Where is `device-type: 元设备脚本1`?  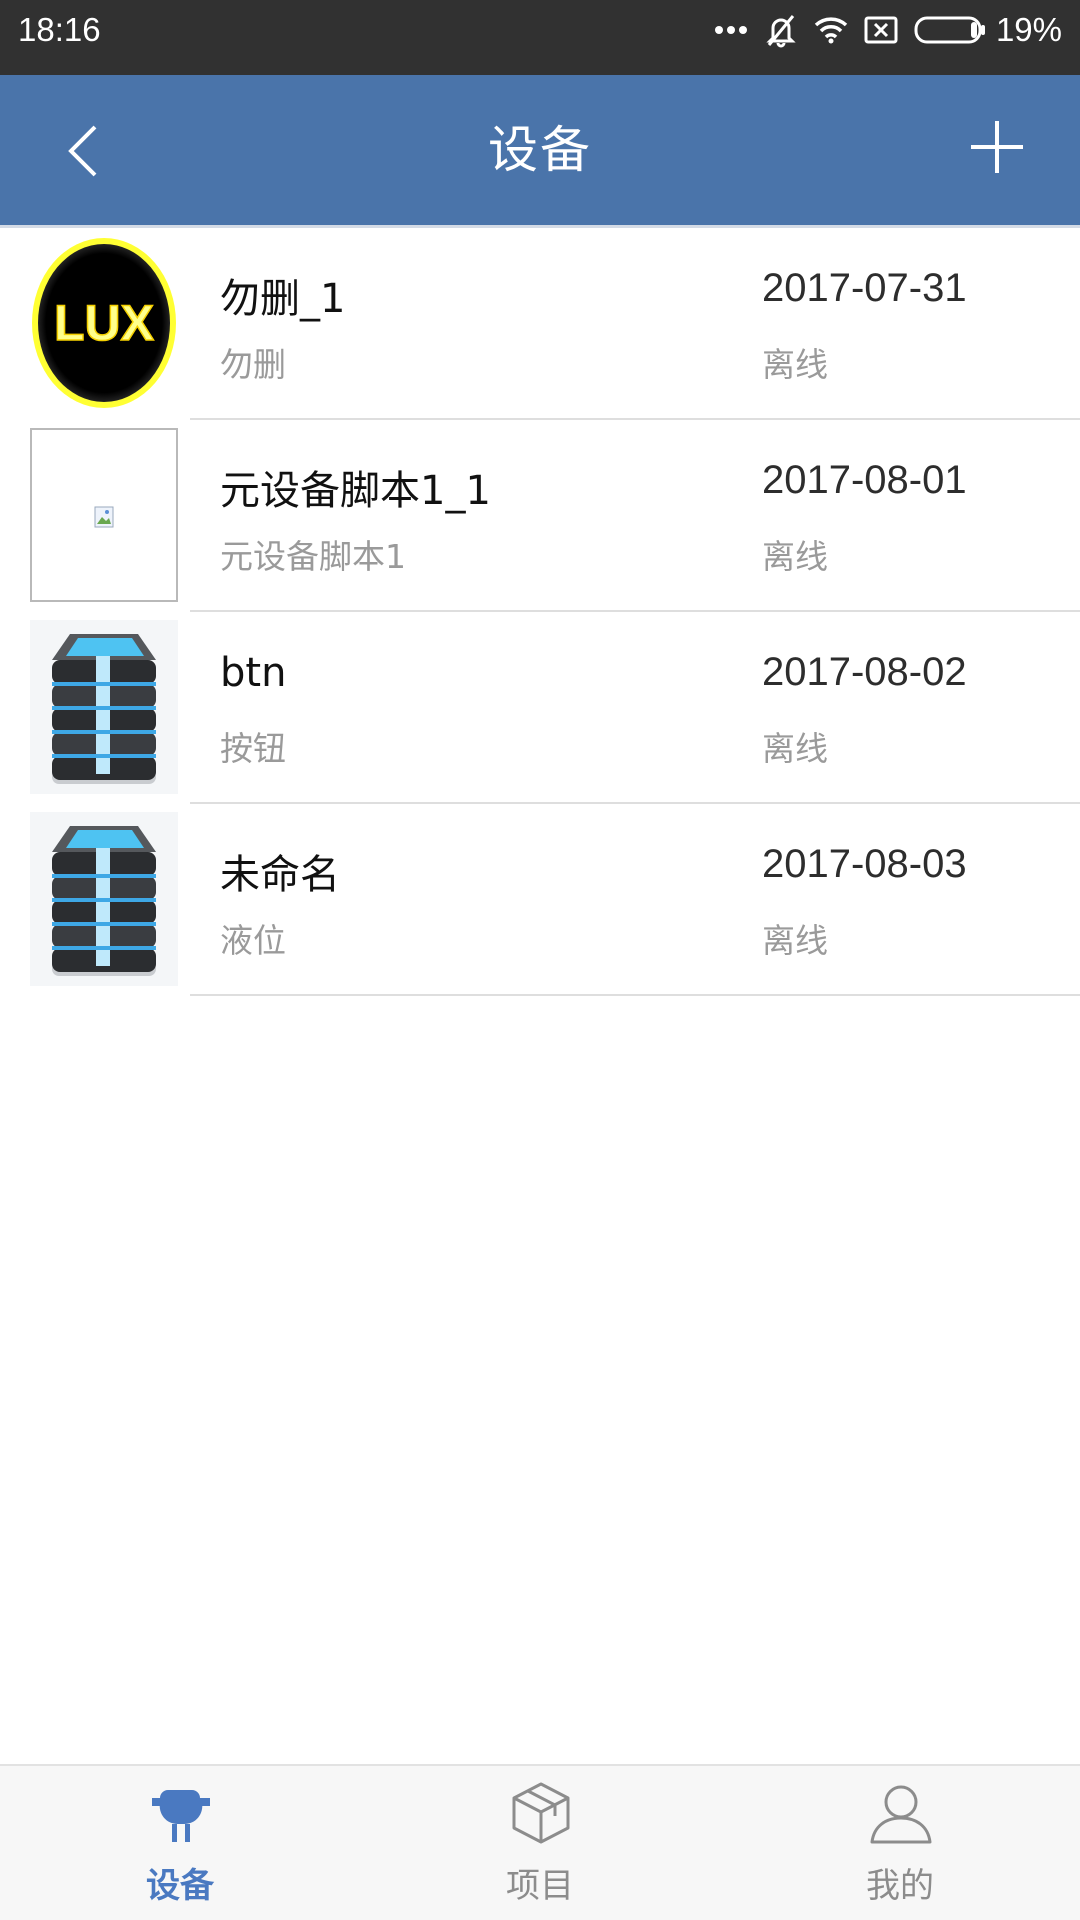
device-type: 元设备脚本1 is located at coordinates (313, 556).